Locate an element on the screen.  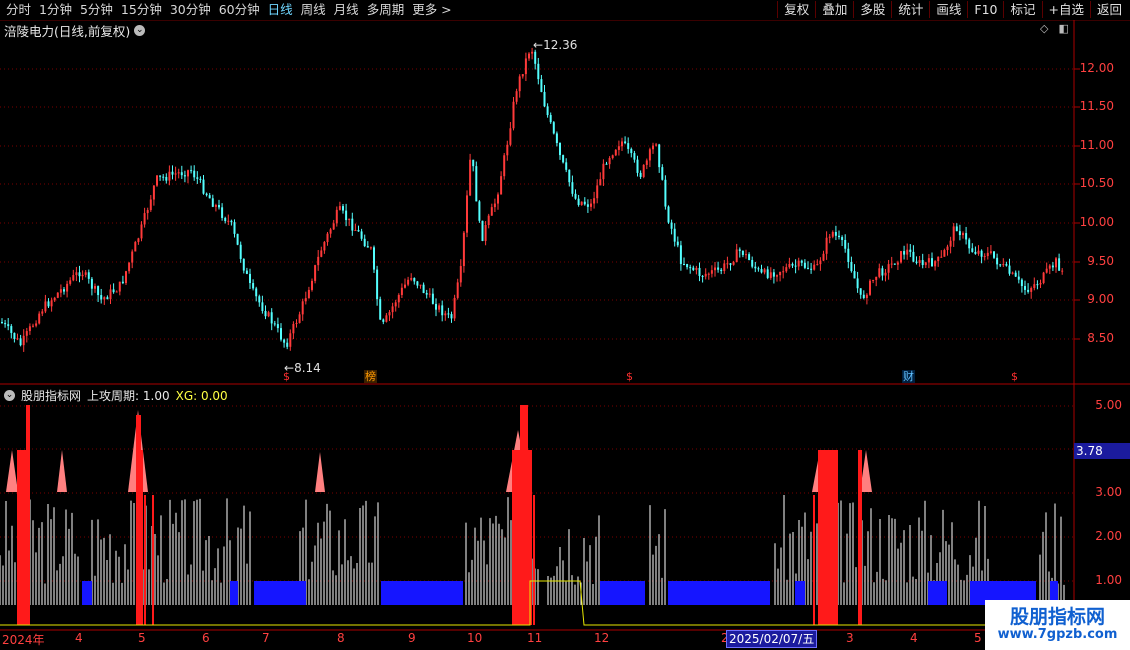
indicator-peak is located at coordinates (12, 471).